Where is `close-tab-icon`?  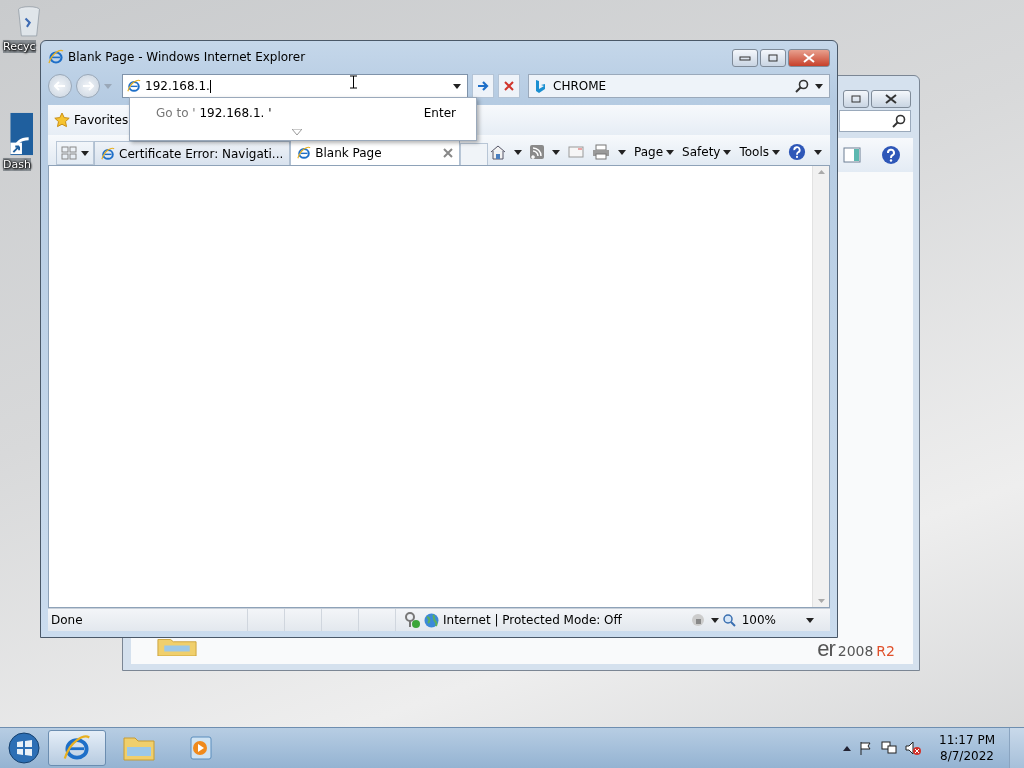
close-tab-icon is located at coordinates (448, 152).